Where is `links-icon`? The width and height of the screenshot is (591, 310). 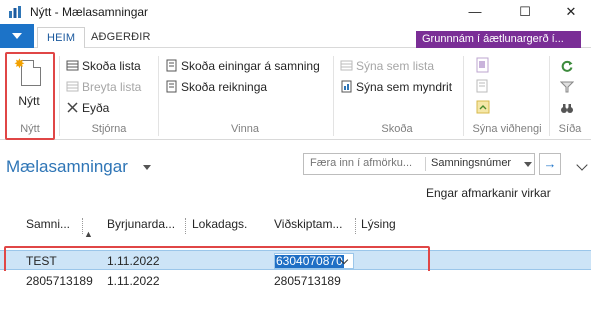 links-icon is located at coordinates (483, 107).